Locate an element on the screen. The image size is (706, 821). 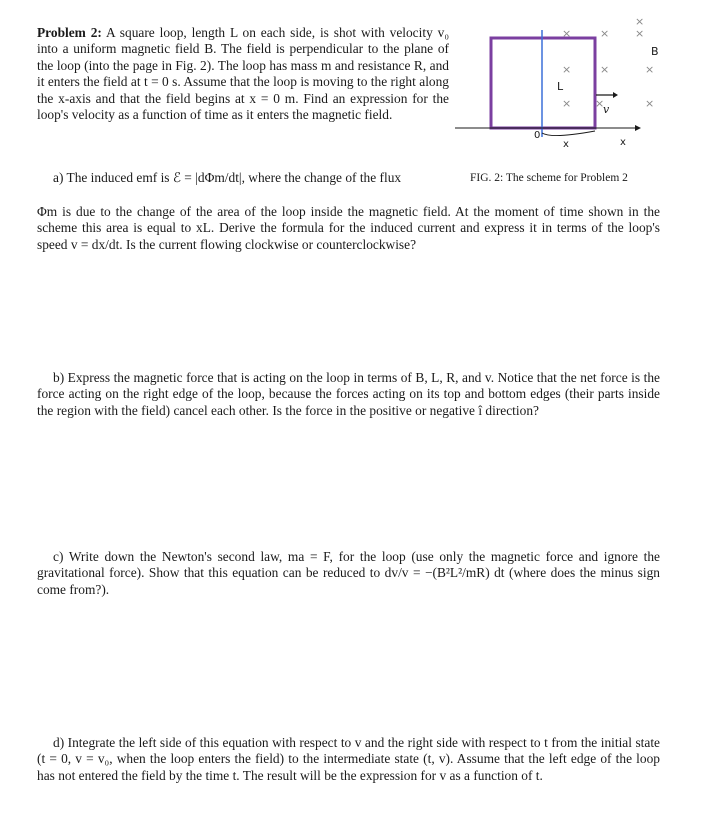
label-L: L is located at coordinates (560, 86).